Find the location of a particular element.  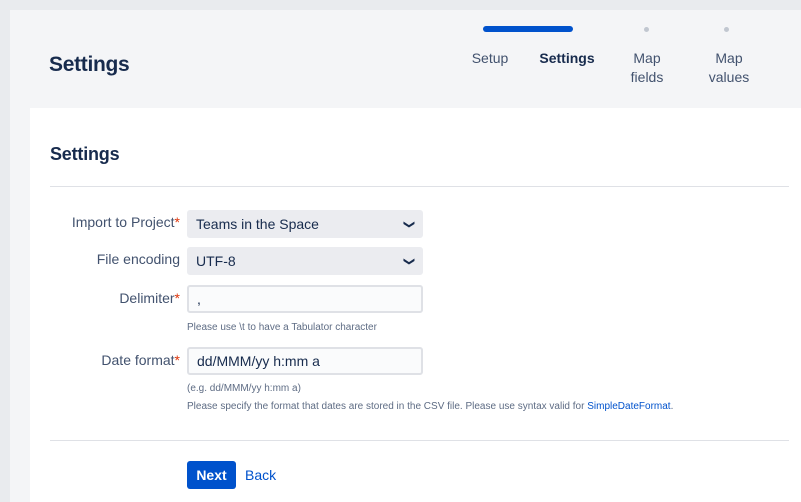

next-button: Next is located at coordinates (211, 475).